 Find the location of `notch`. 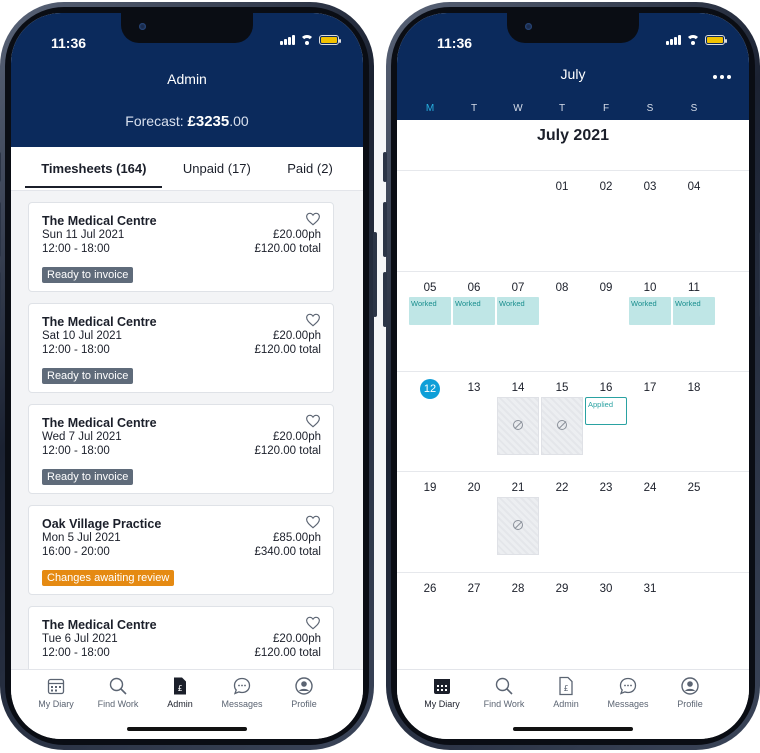

notch is located at coordinates (187, 28).